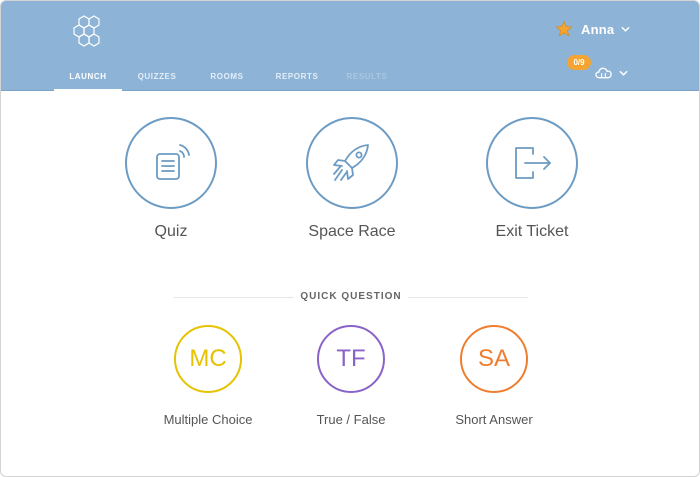 The height and width of the screenshot is (477, 700). What do you see at coordinates (171, 231) in the screenshot?
I see `quiz-label: Quiz` at bounding box center [171, 231].